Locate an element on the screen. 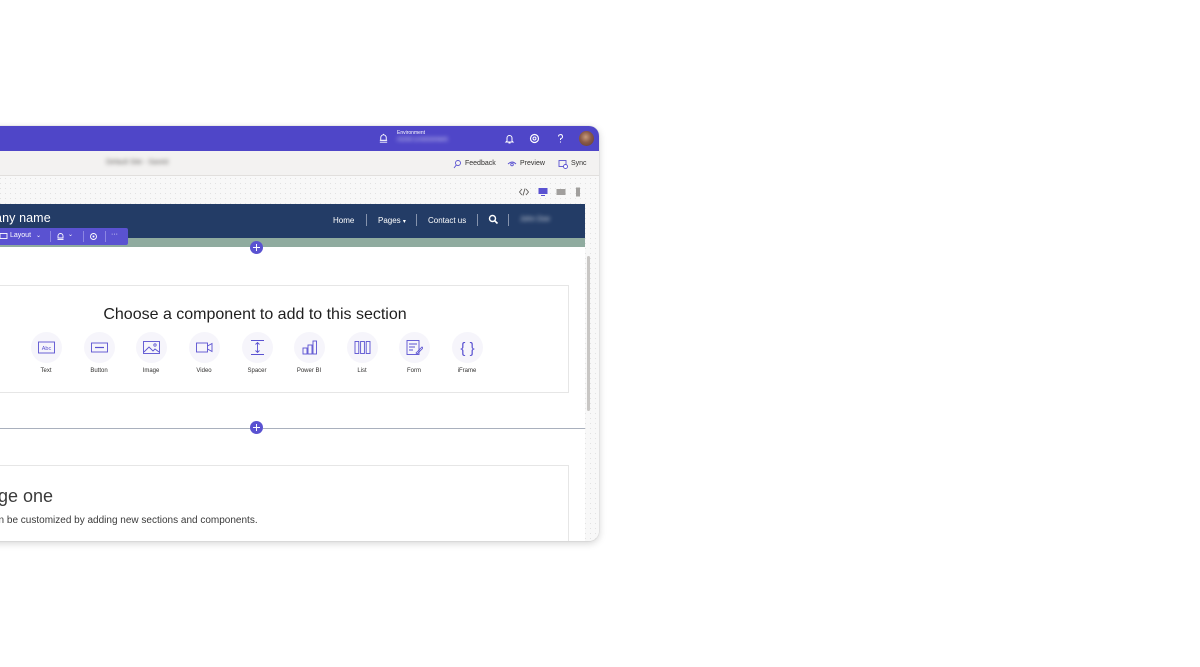 This screenshot has width=1200, height=667. preview-button: Preview is located at coordinates (526, 163).